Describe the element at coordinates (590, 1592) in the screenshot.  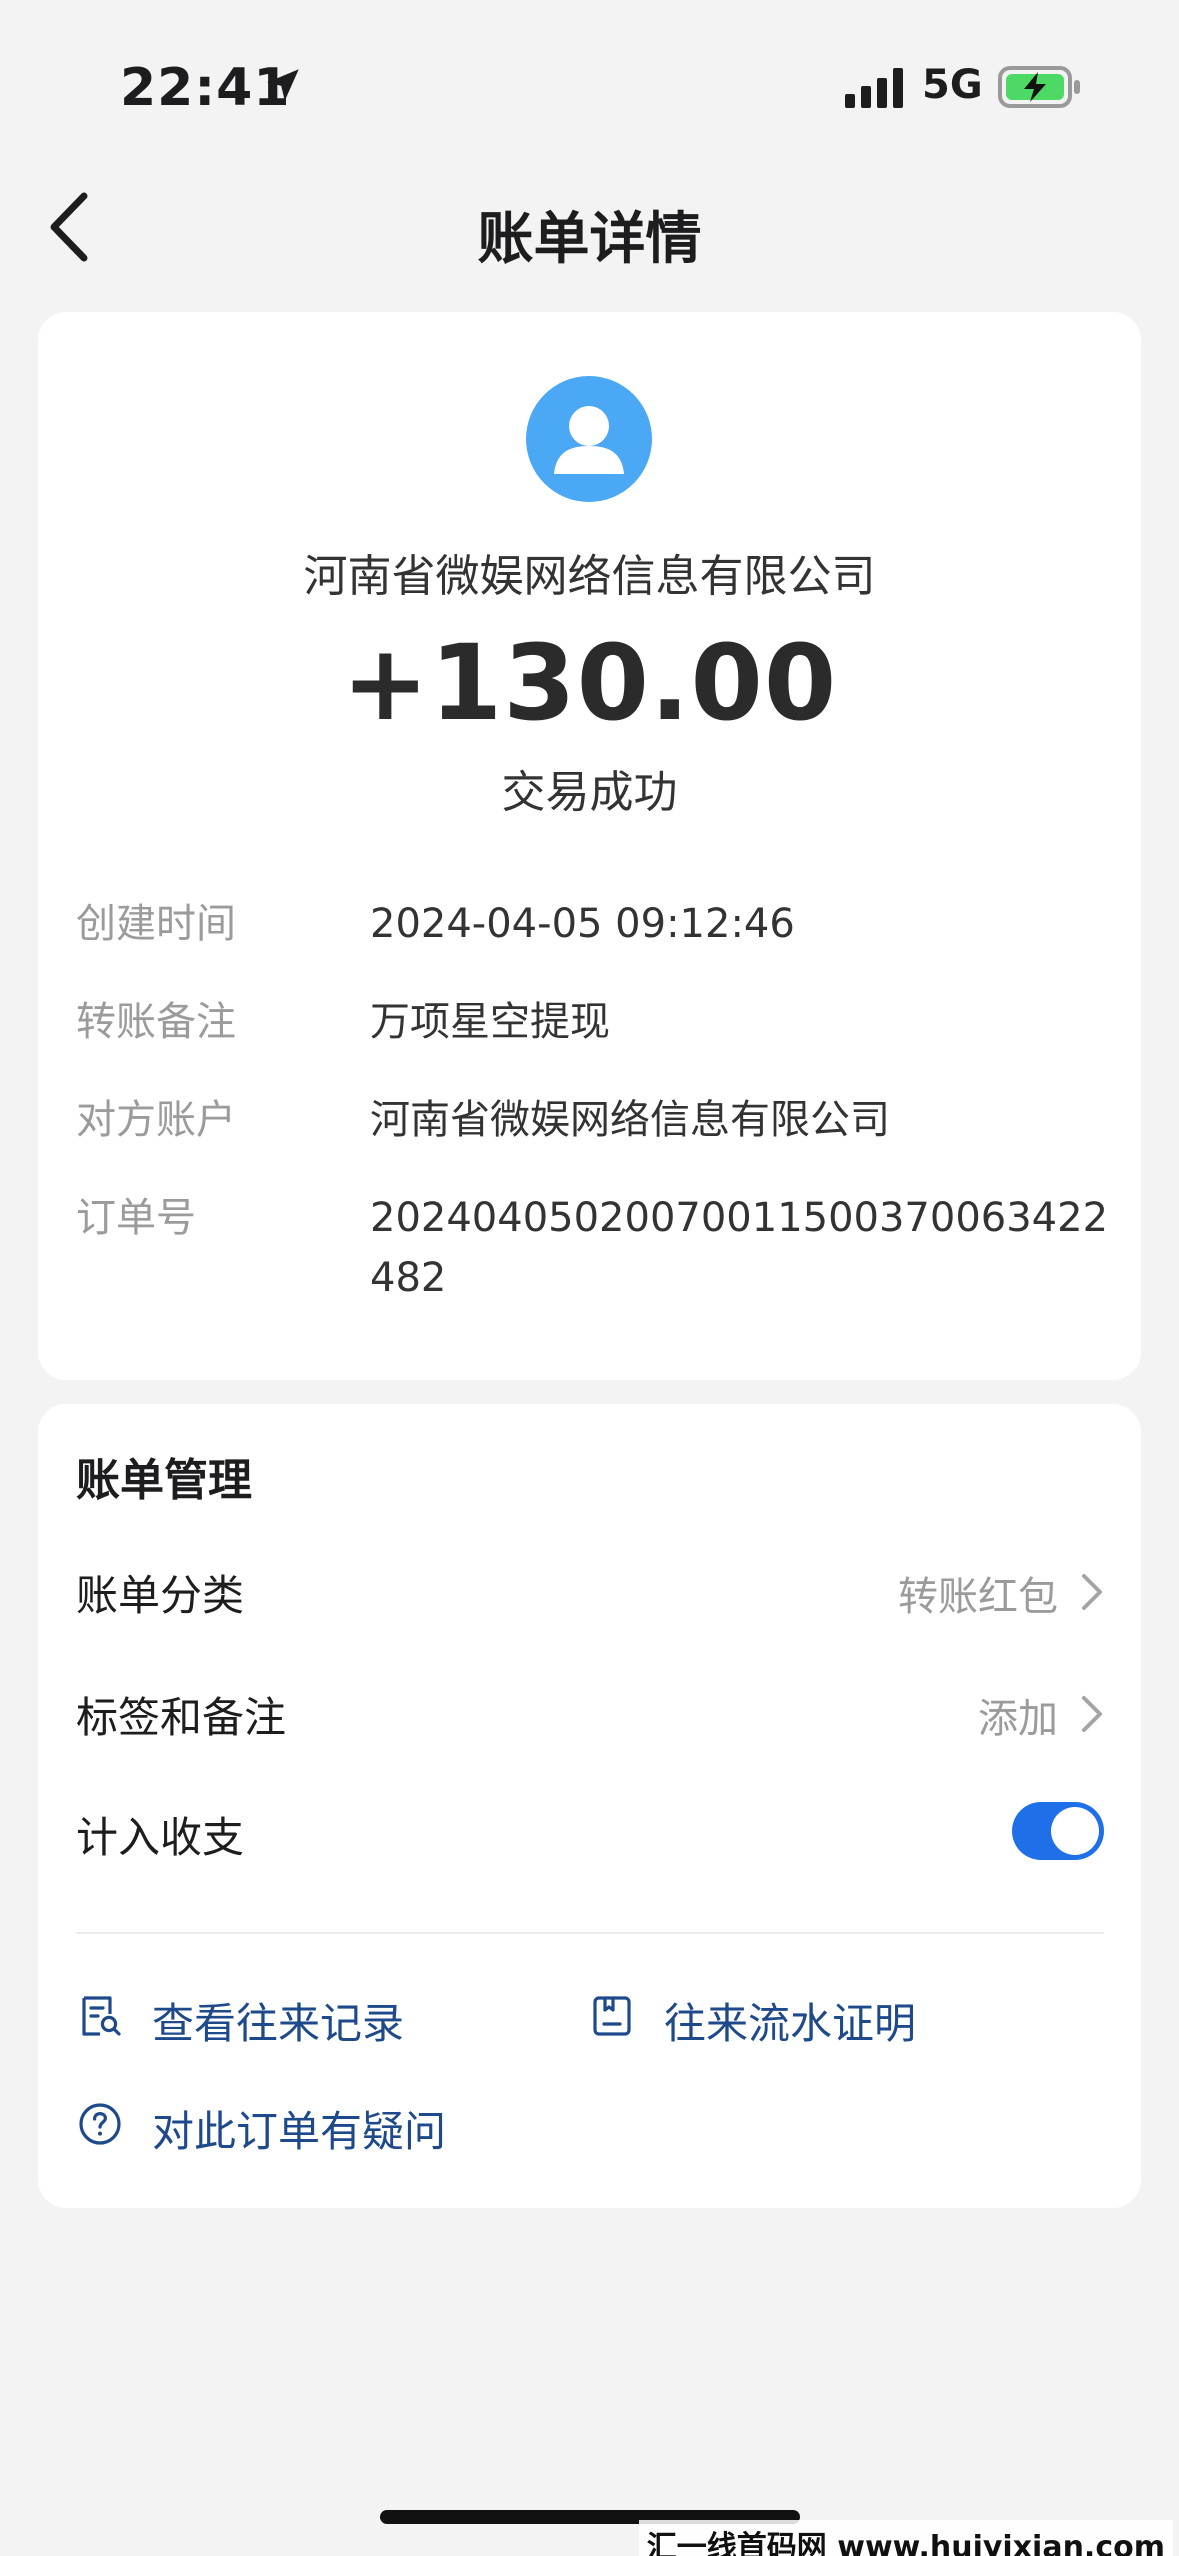
I see `bill-category-row: 账单分类 转账红包` at that location.